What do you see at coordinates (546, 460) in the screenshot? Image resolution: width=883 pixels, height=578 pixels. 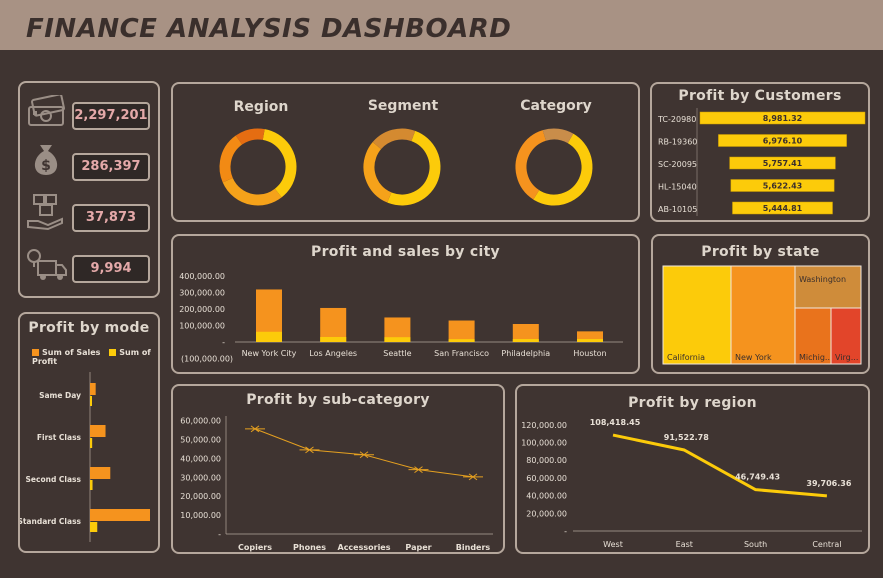 I see `region-ytick: 80,000.00` at bounding box center [546, 460].